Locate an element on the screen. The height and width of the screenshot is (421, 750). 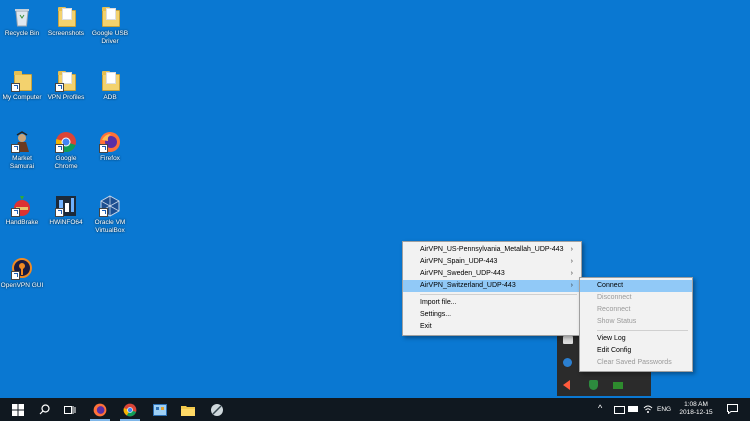
menu-item-label: View Log is located at coordinates (611, 338).